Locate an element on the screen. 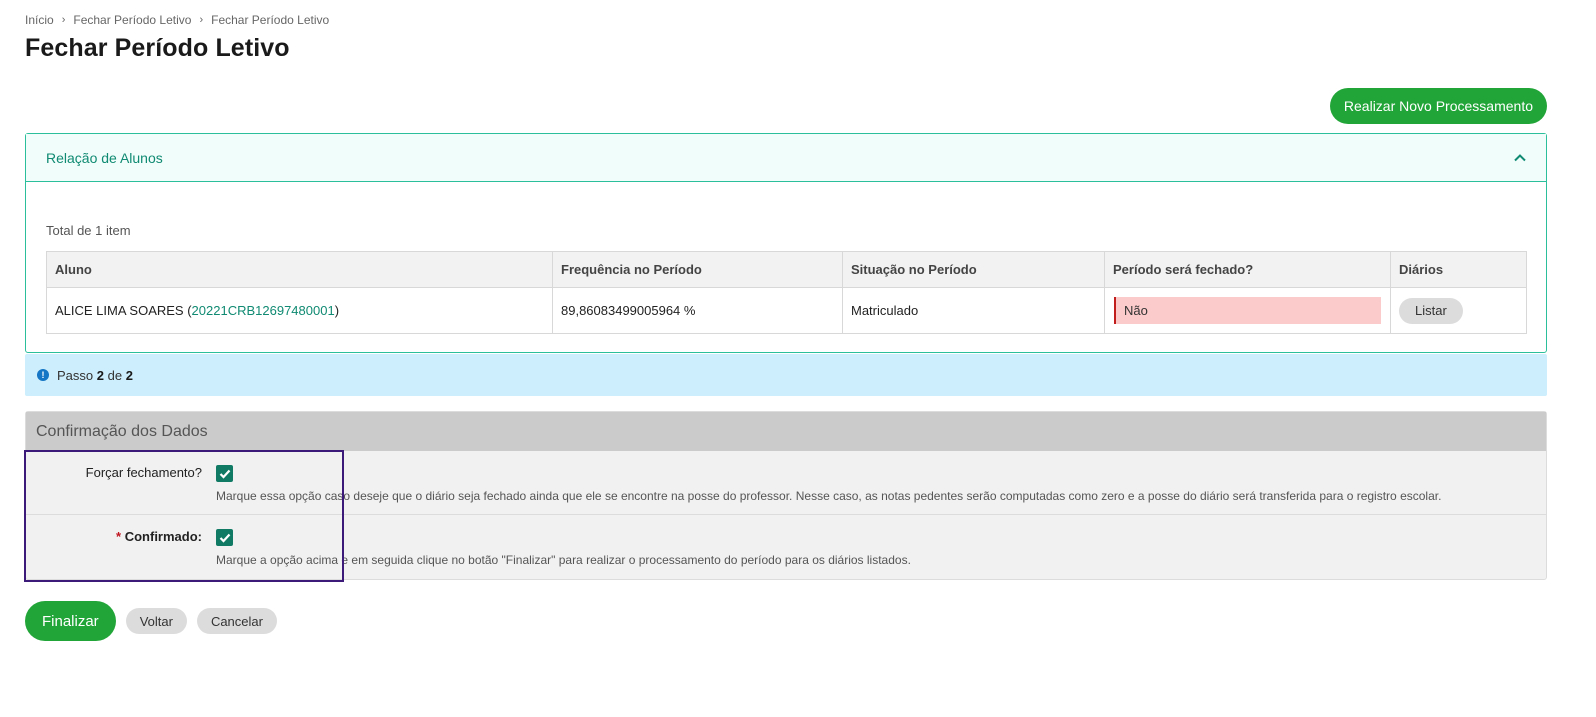 The width and height of the screenshot is (1596, 717). column-header-situation: Situação no Período is located at coordinates (973, 269).